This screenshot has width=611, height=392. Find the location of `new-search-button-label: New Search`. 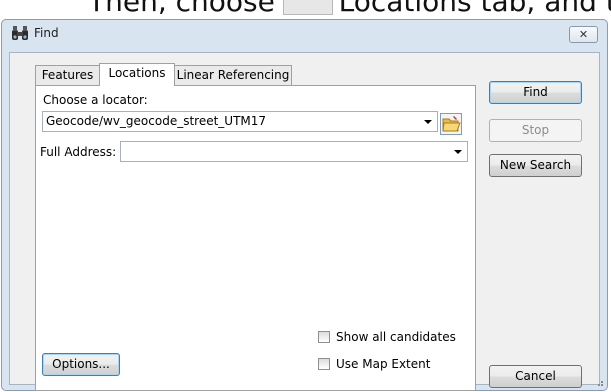

new-search-button-label: New Search is located at coordinates (535, 165).